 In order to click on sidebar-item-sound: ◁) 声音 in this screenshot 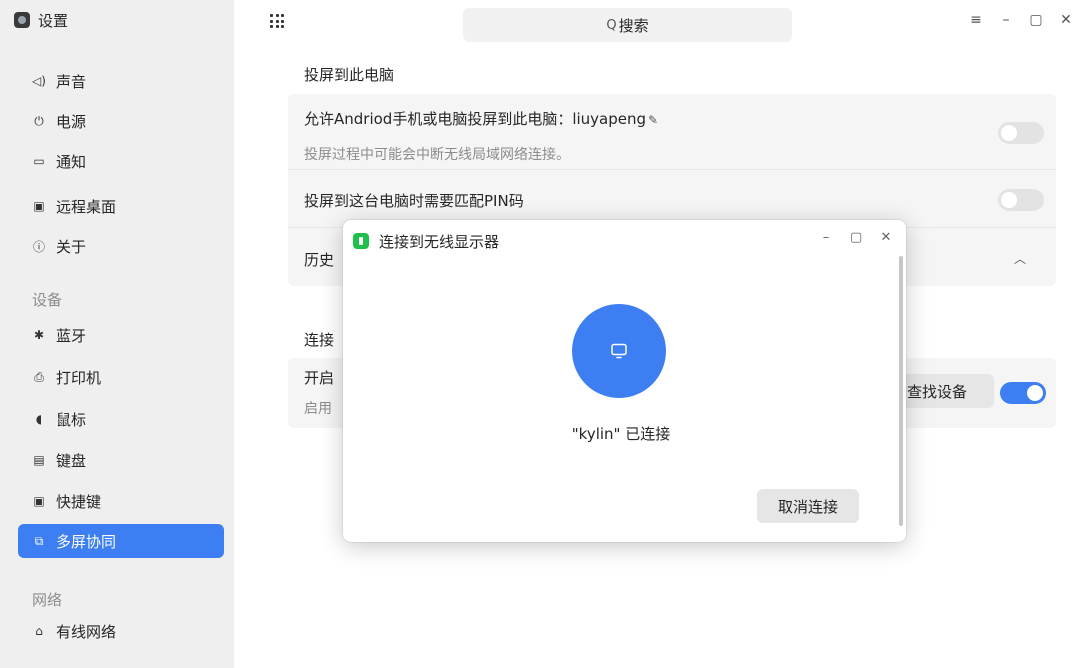, I will do `click(121, 81)`.